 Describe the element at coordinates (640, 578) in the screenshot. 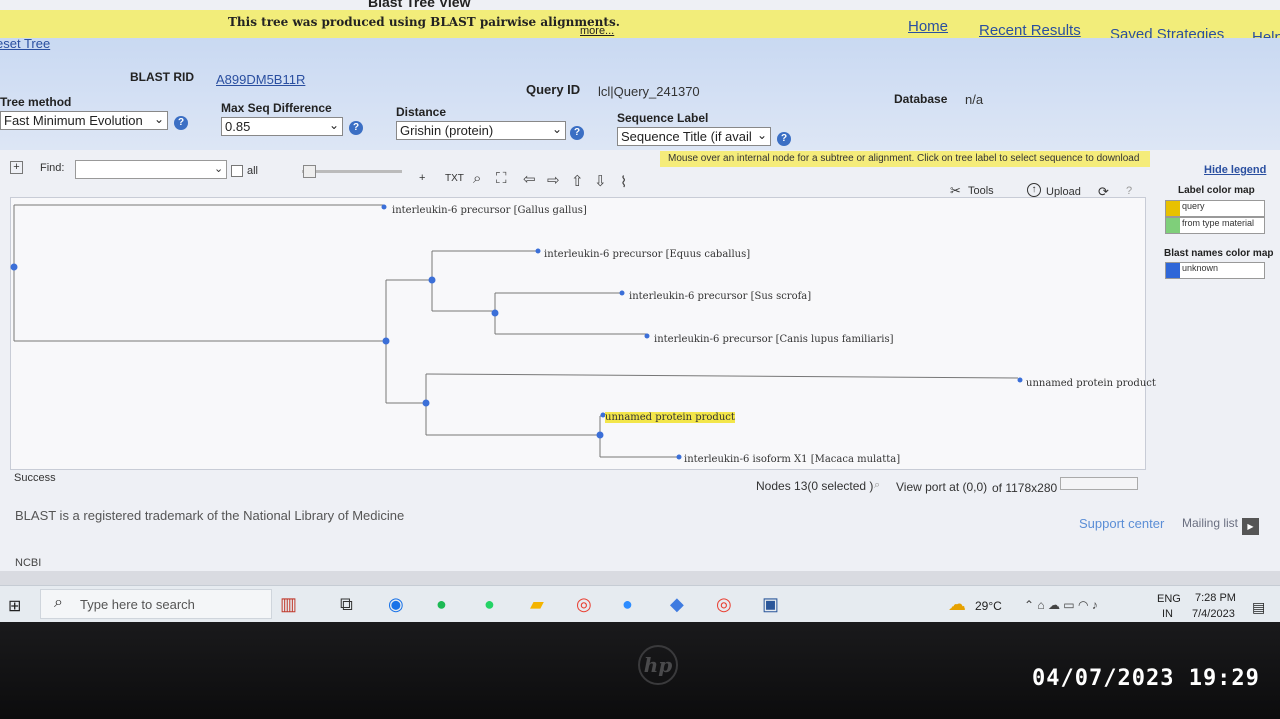

I see `horizontal-scrollbar` at that location.